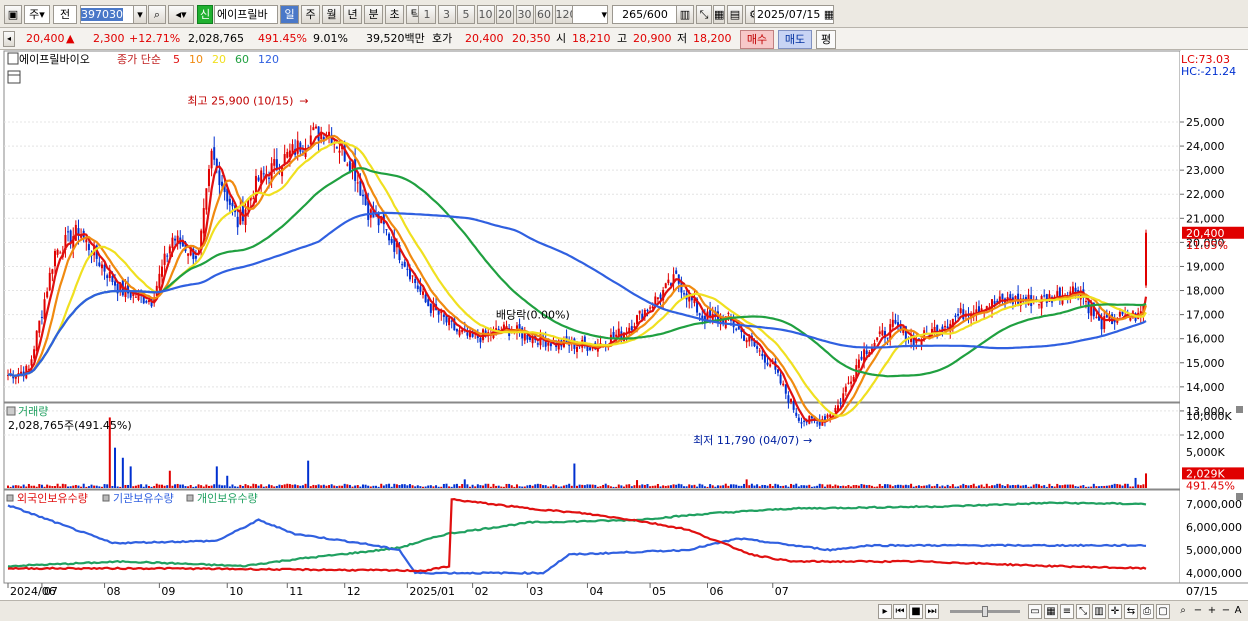 This screenshot has height=621, width=1248. Describe the element at coordinates (1083, 611) in the screenshot. I see `draw-icon: ⤡` at that location.